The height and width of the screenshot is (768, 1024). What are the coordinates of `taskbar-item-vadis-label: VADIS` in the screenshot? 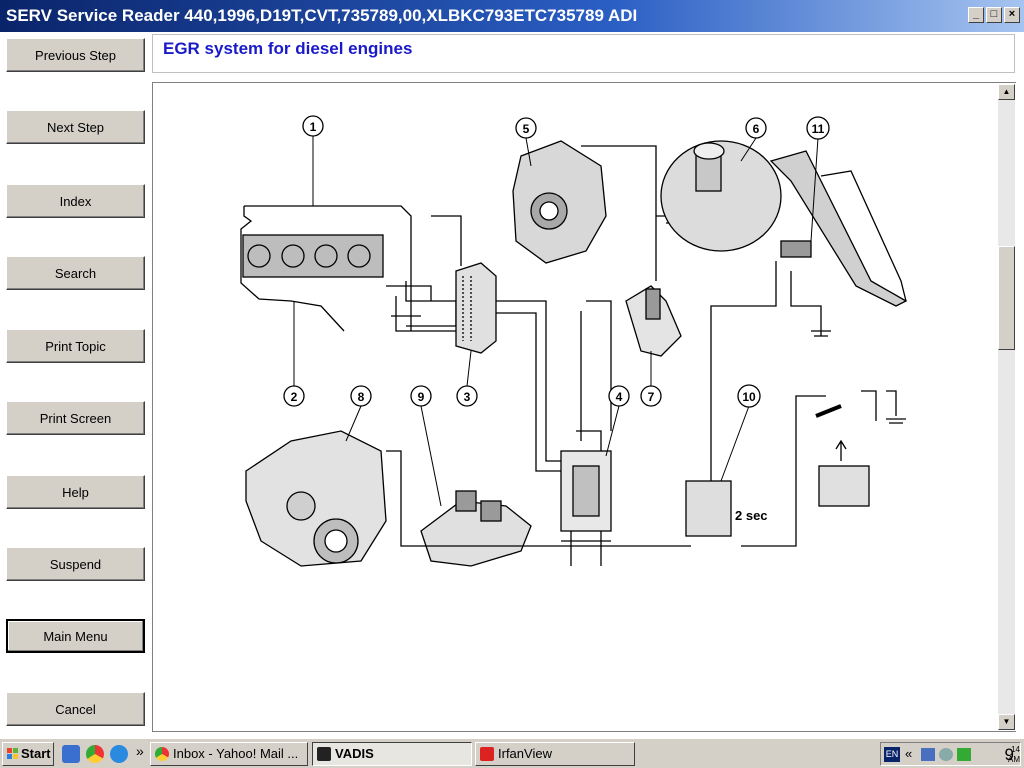 It's located at (354, 753).